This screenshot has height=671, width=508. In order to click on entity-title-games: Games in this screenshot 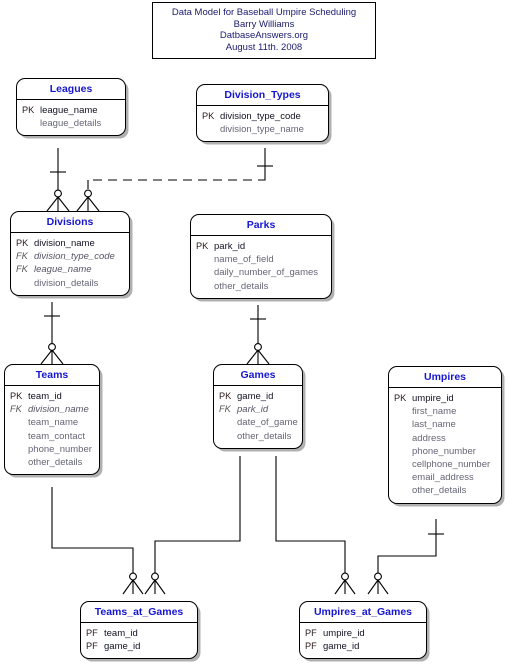, I will do `click(258, 375)`.